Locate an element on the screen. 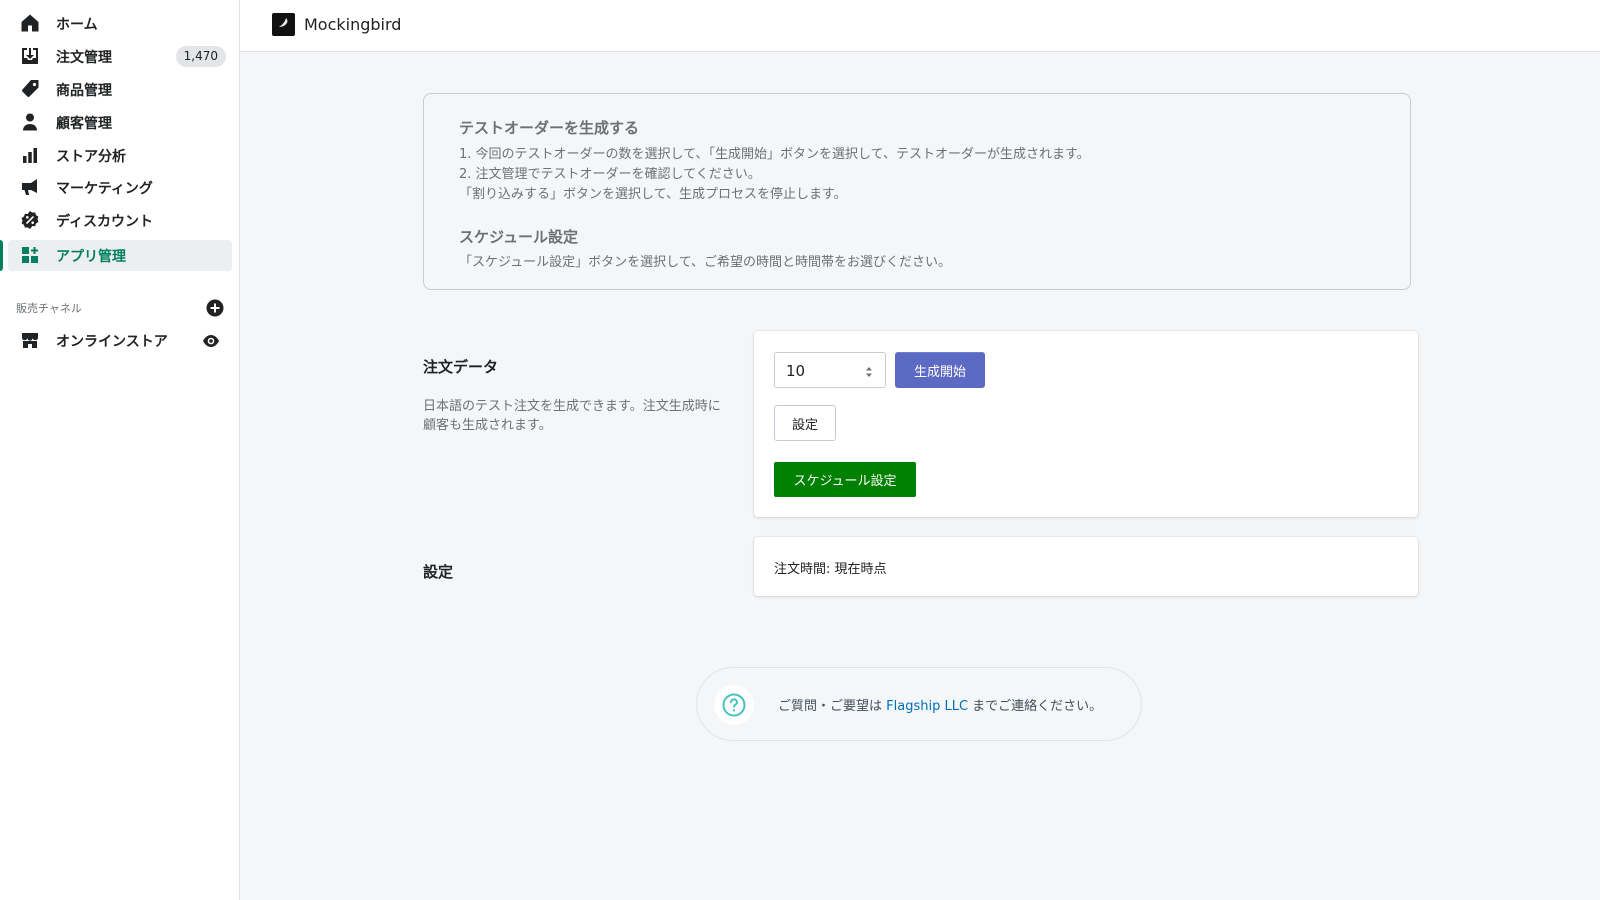  sidebar-item-online-store: オンラインストア is located at coordinates (120, 340).